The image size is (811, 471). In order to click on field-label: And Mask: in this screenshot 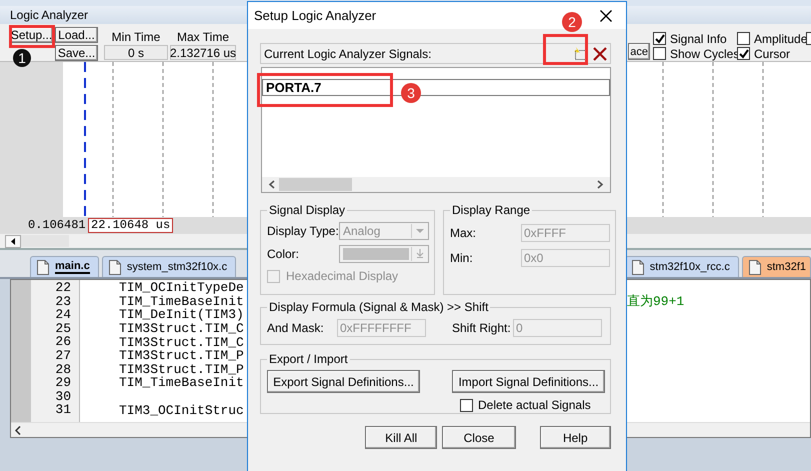, I will do `click(296, 327)`.